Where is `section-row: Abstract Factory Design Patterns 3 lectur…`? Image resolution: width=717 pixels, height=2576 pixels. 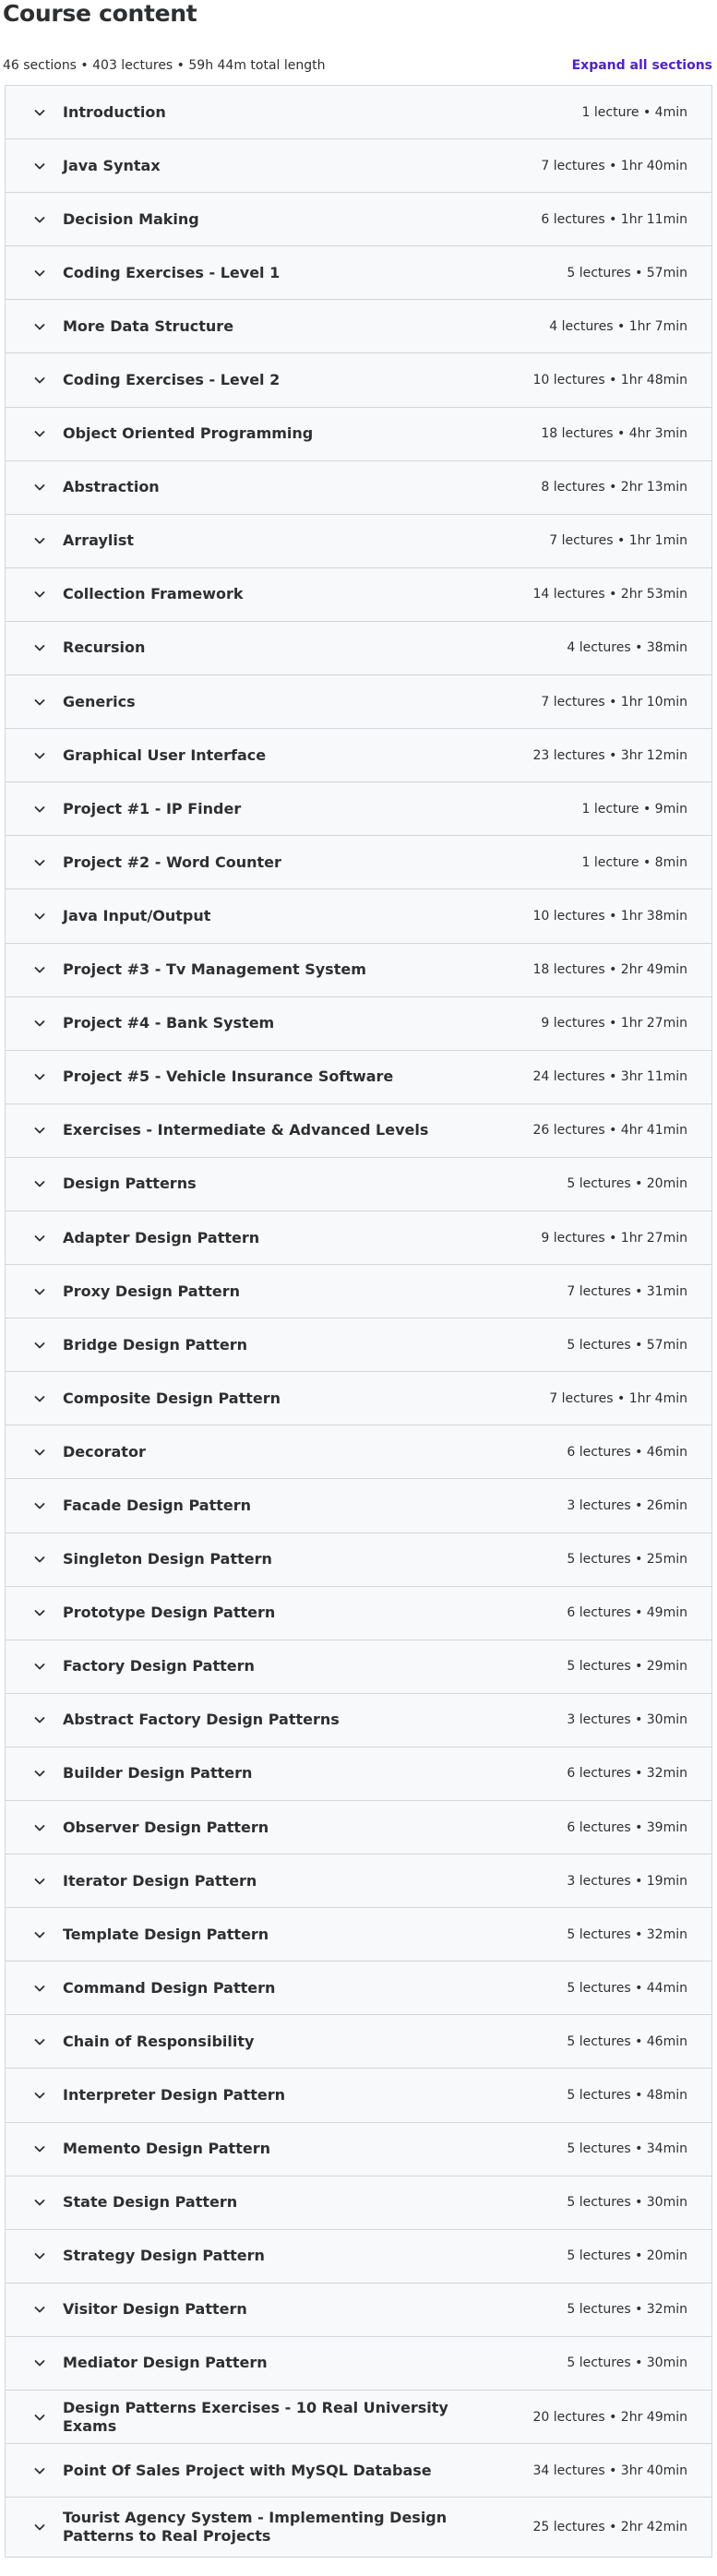 section-row: Abstract Factory Design Patterns 3 lectur… is located at coordinates (358, 1720).